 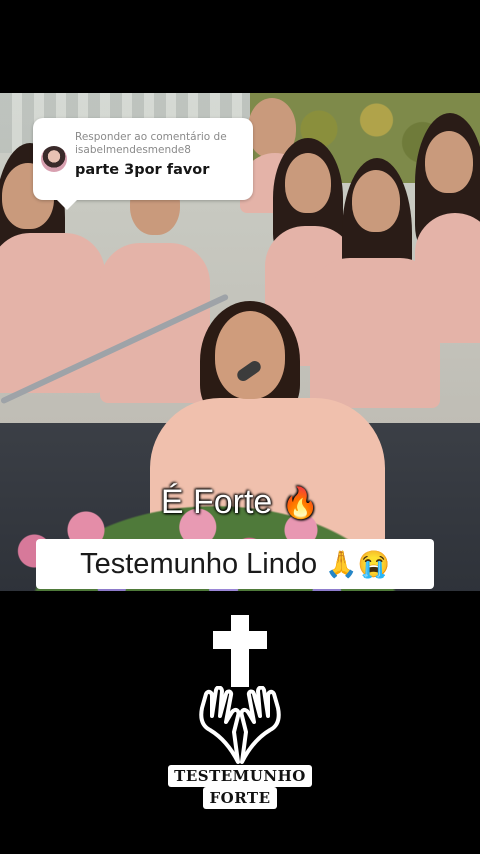 What do you see at coordinates (54, 159) in the screenshot?
I see `avatar` at bounding box center [54, 159].